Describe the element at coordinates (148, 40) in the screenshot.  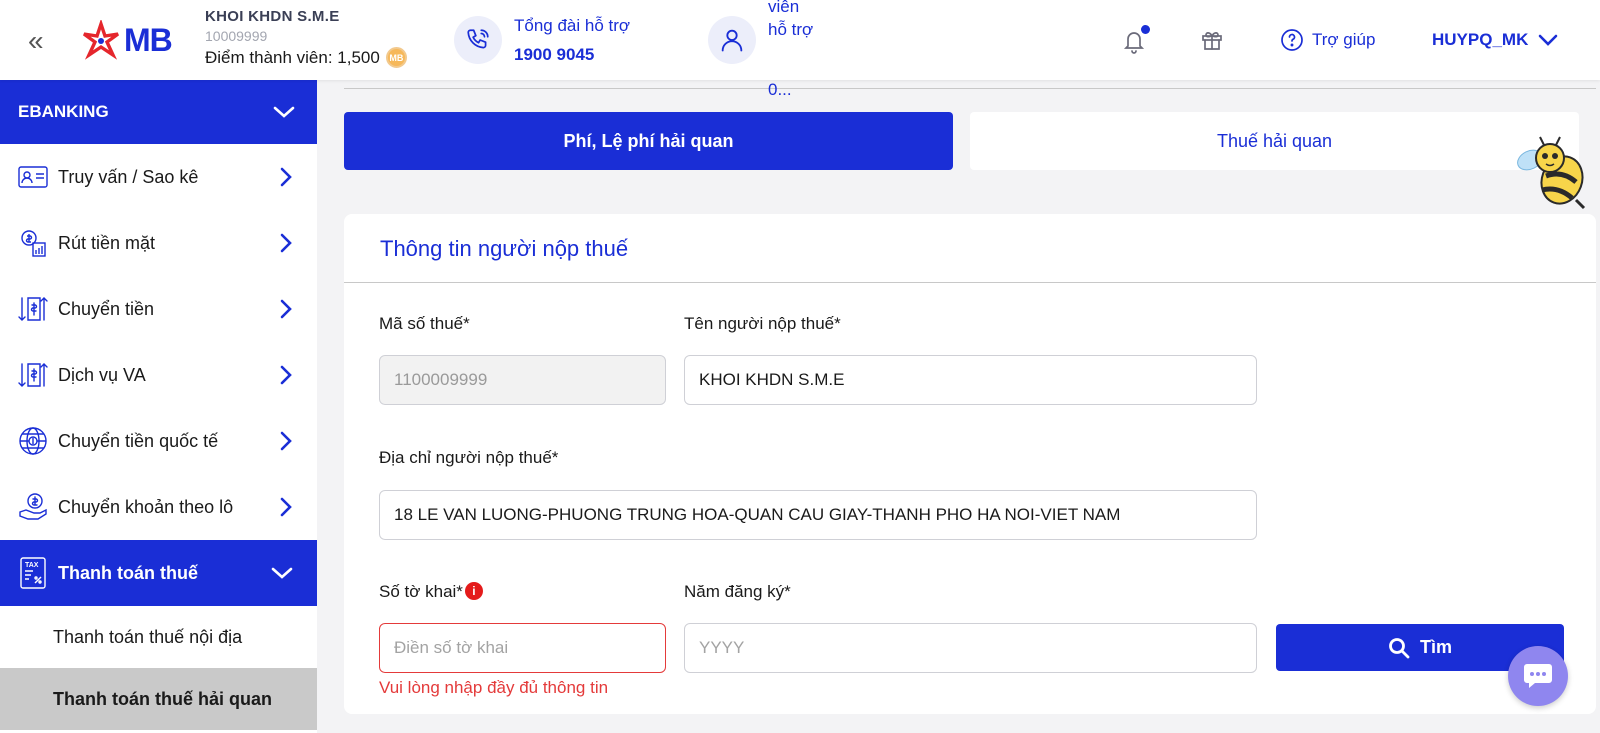
I see `logo-text: MB` at that location.